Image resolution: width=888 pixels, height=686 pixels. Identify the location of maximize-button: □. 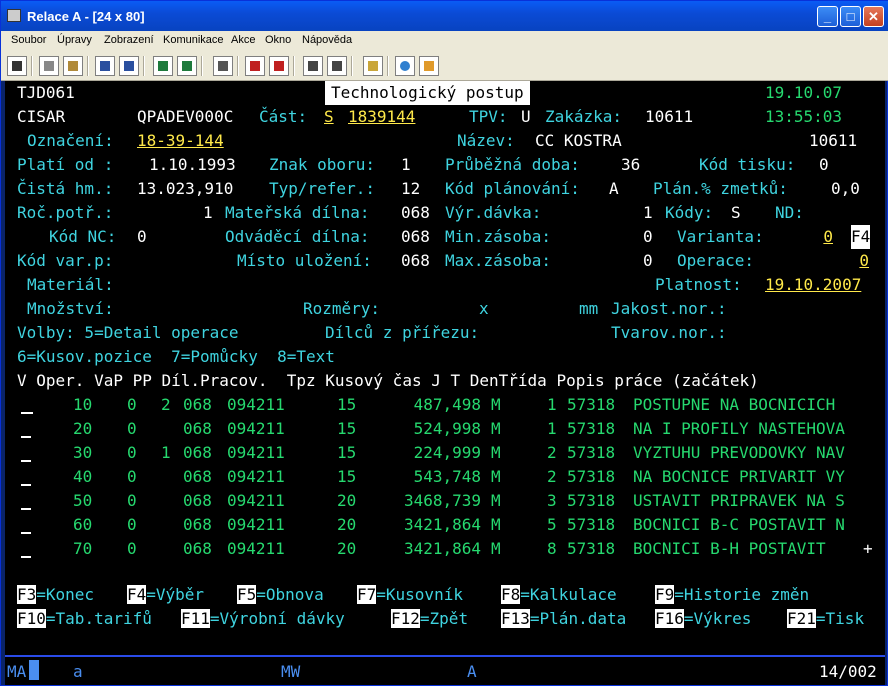
(850, 16).